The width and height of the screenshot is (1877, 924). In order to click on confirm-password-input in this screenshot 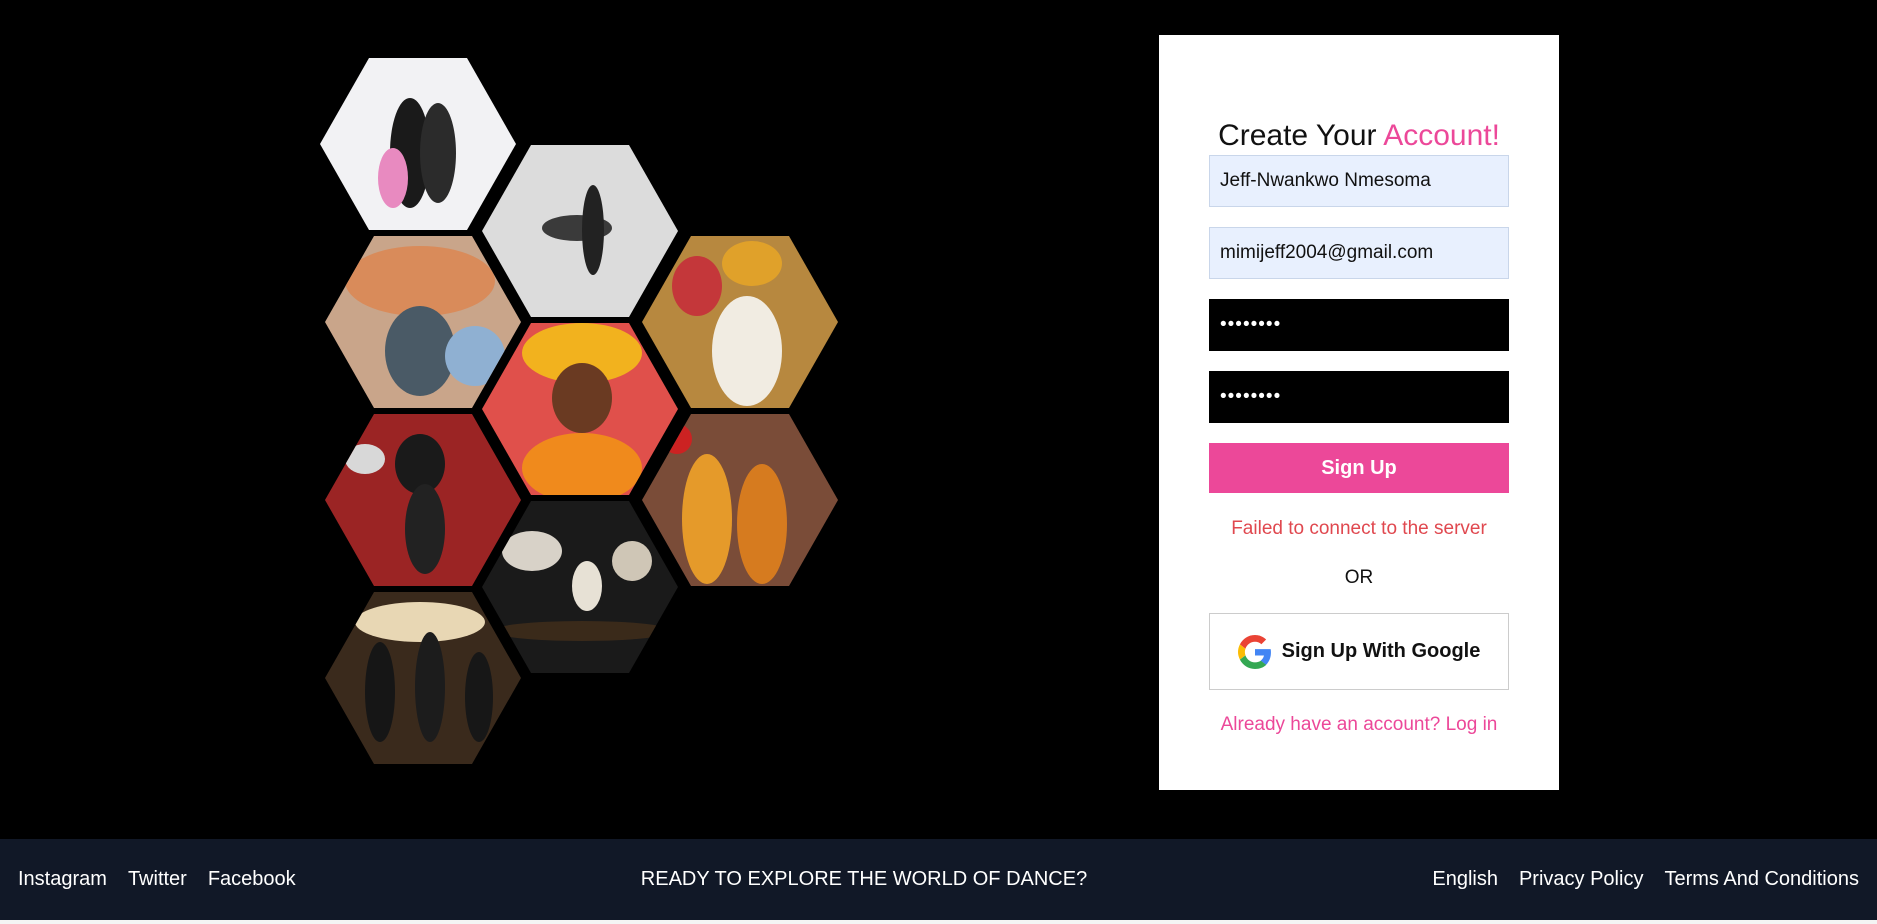, I will do `click(1359, 397)`.